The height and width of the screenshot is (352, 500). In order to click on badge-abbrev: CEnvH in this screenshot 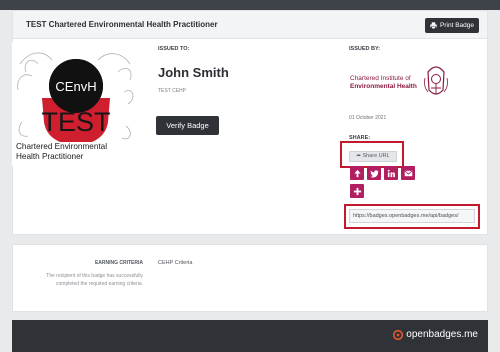, I will do `click(75, 86)`.